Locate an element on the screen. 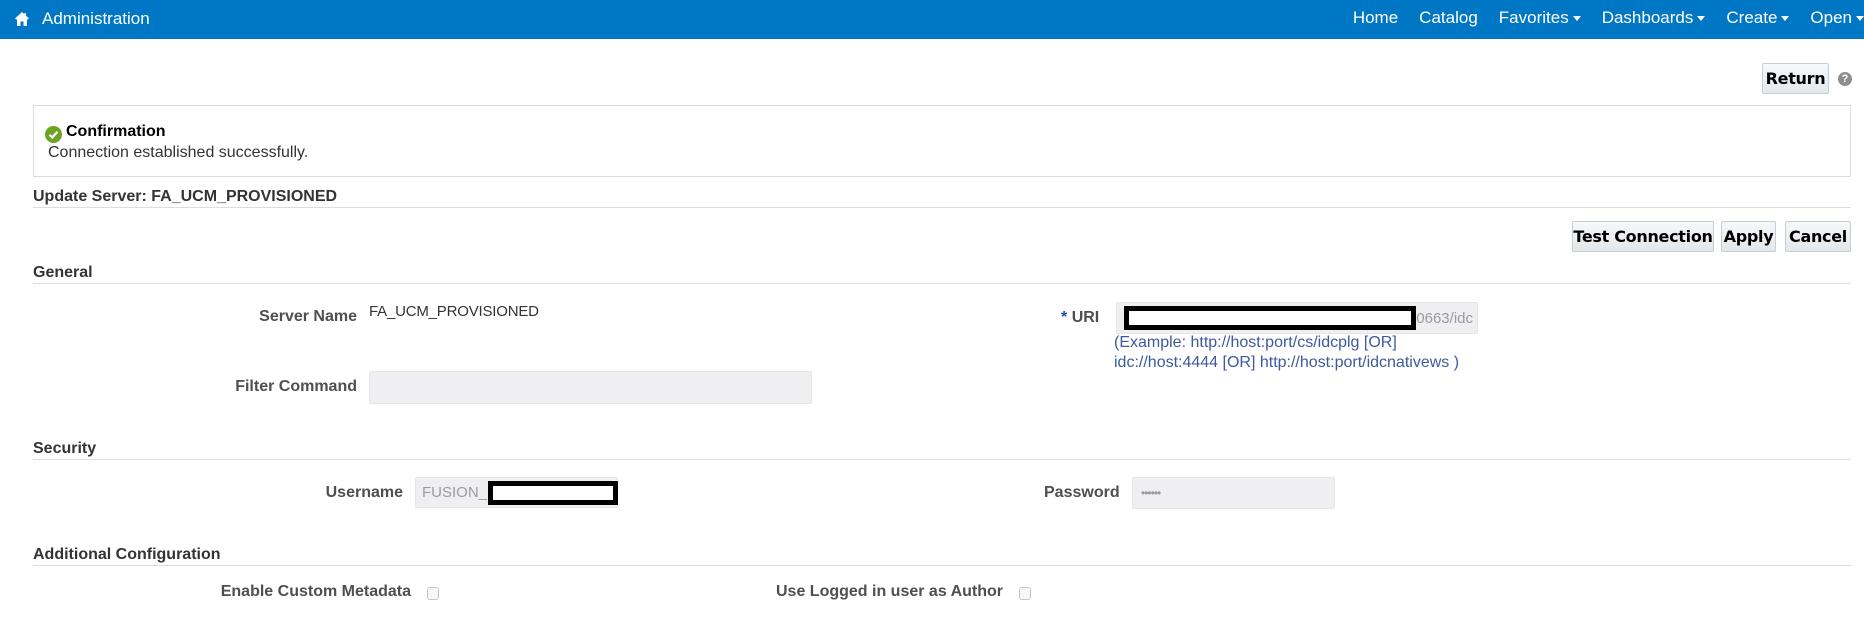  help-icon: ? is located at coordinates (1845, 79).